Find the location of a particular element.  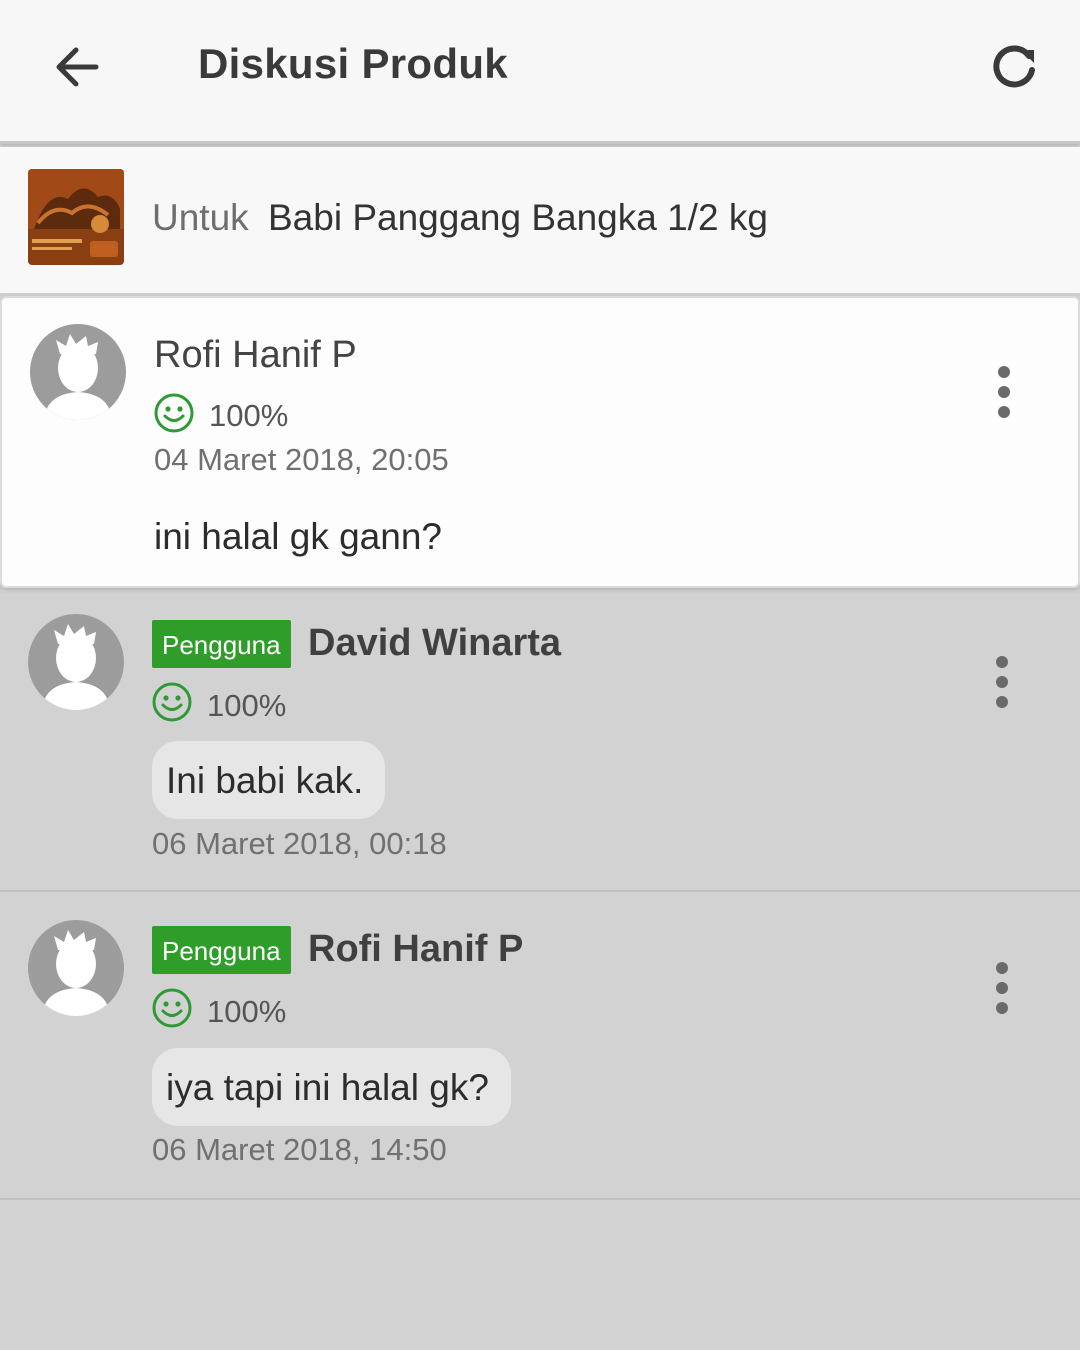

page-title: Diskusi Produk is located at coordinates (353, 63).